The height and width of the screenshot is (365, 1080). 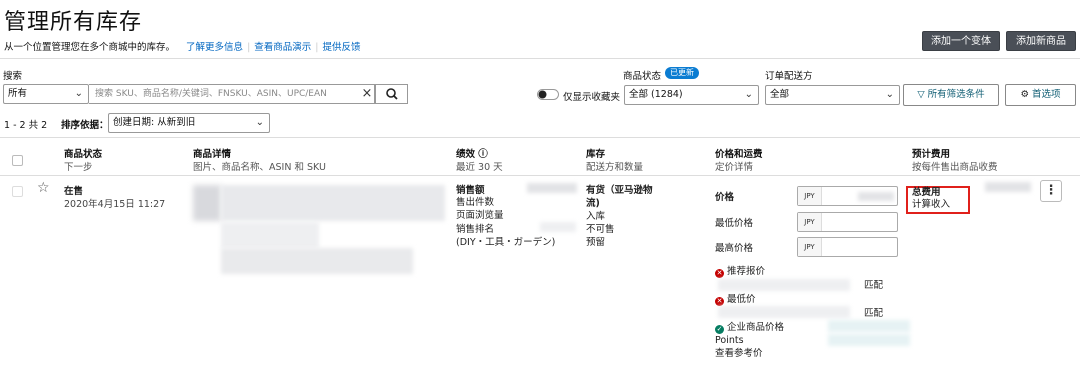 I want to click on inventory-status-line1: 有货（亚马逊物, so click(x=619, y=190).